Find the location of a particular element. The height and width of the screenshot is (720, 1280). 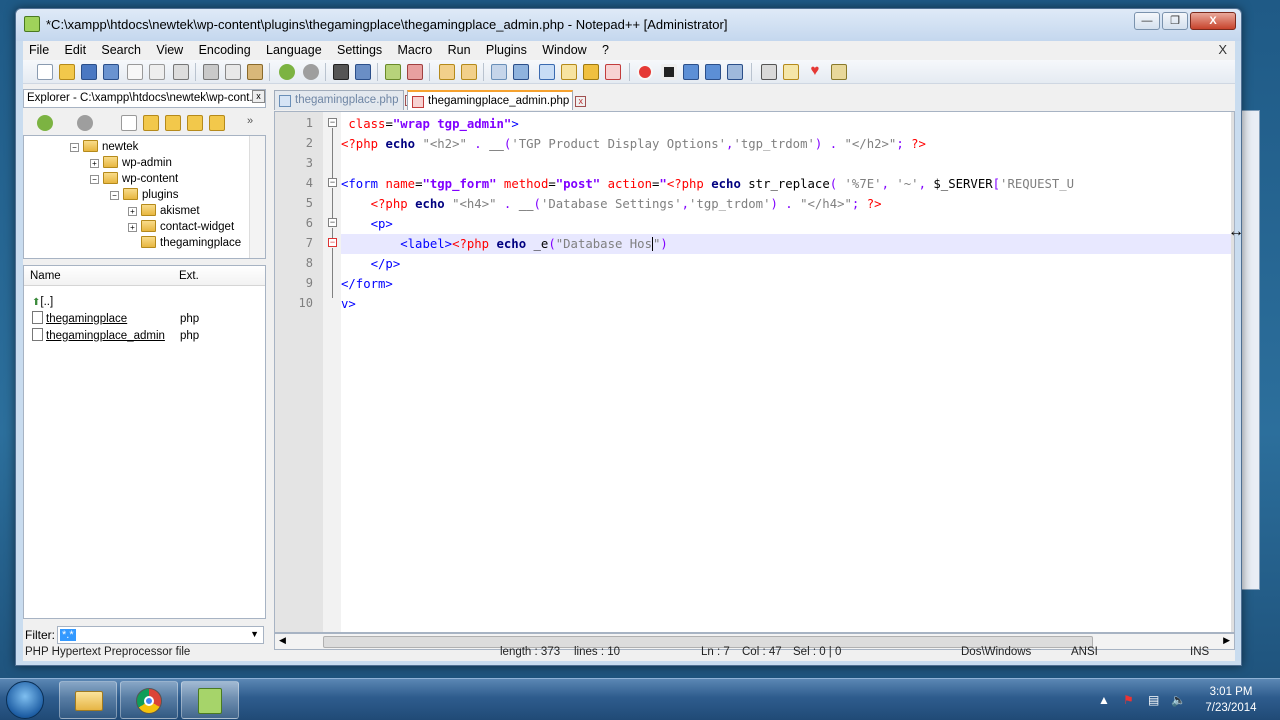

menu-language: Language is located at coordinates (294, 50).